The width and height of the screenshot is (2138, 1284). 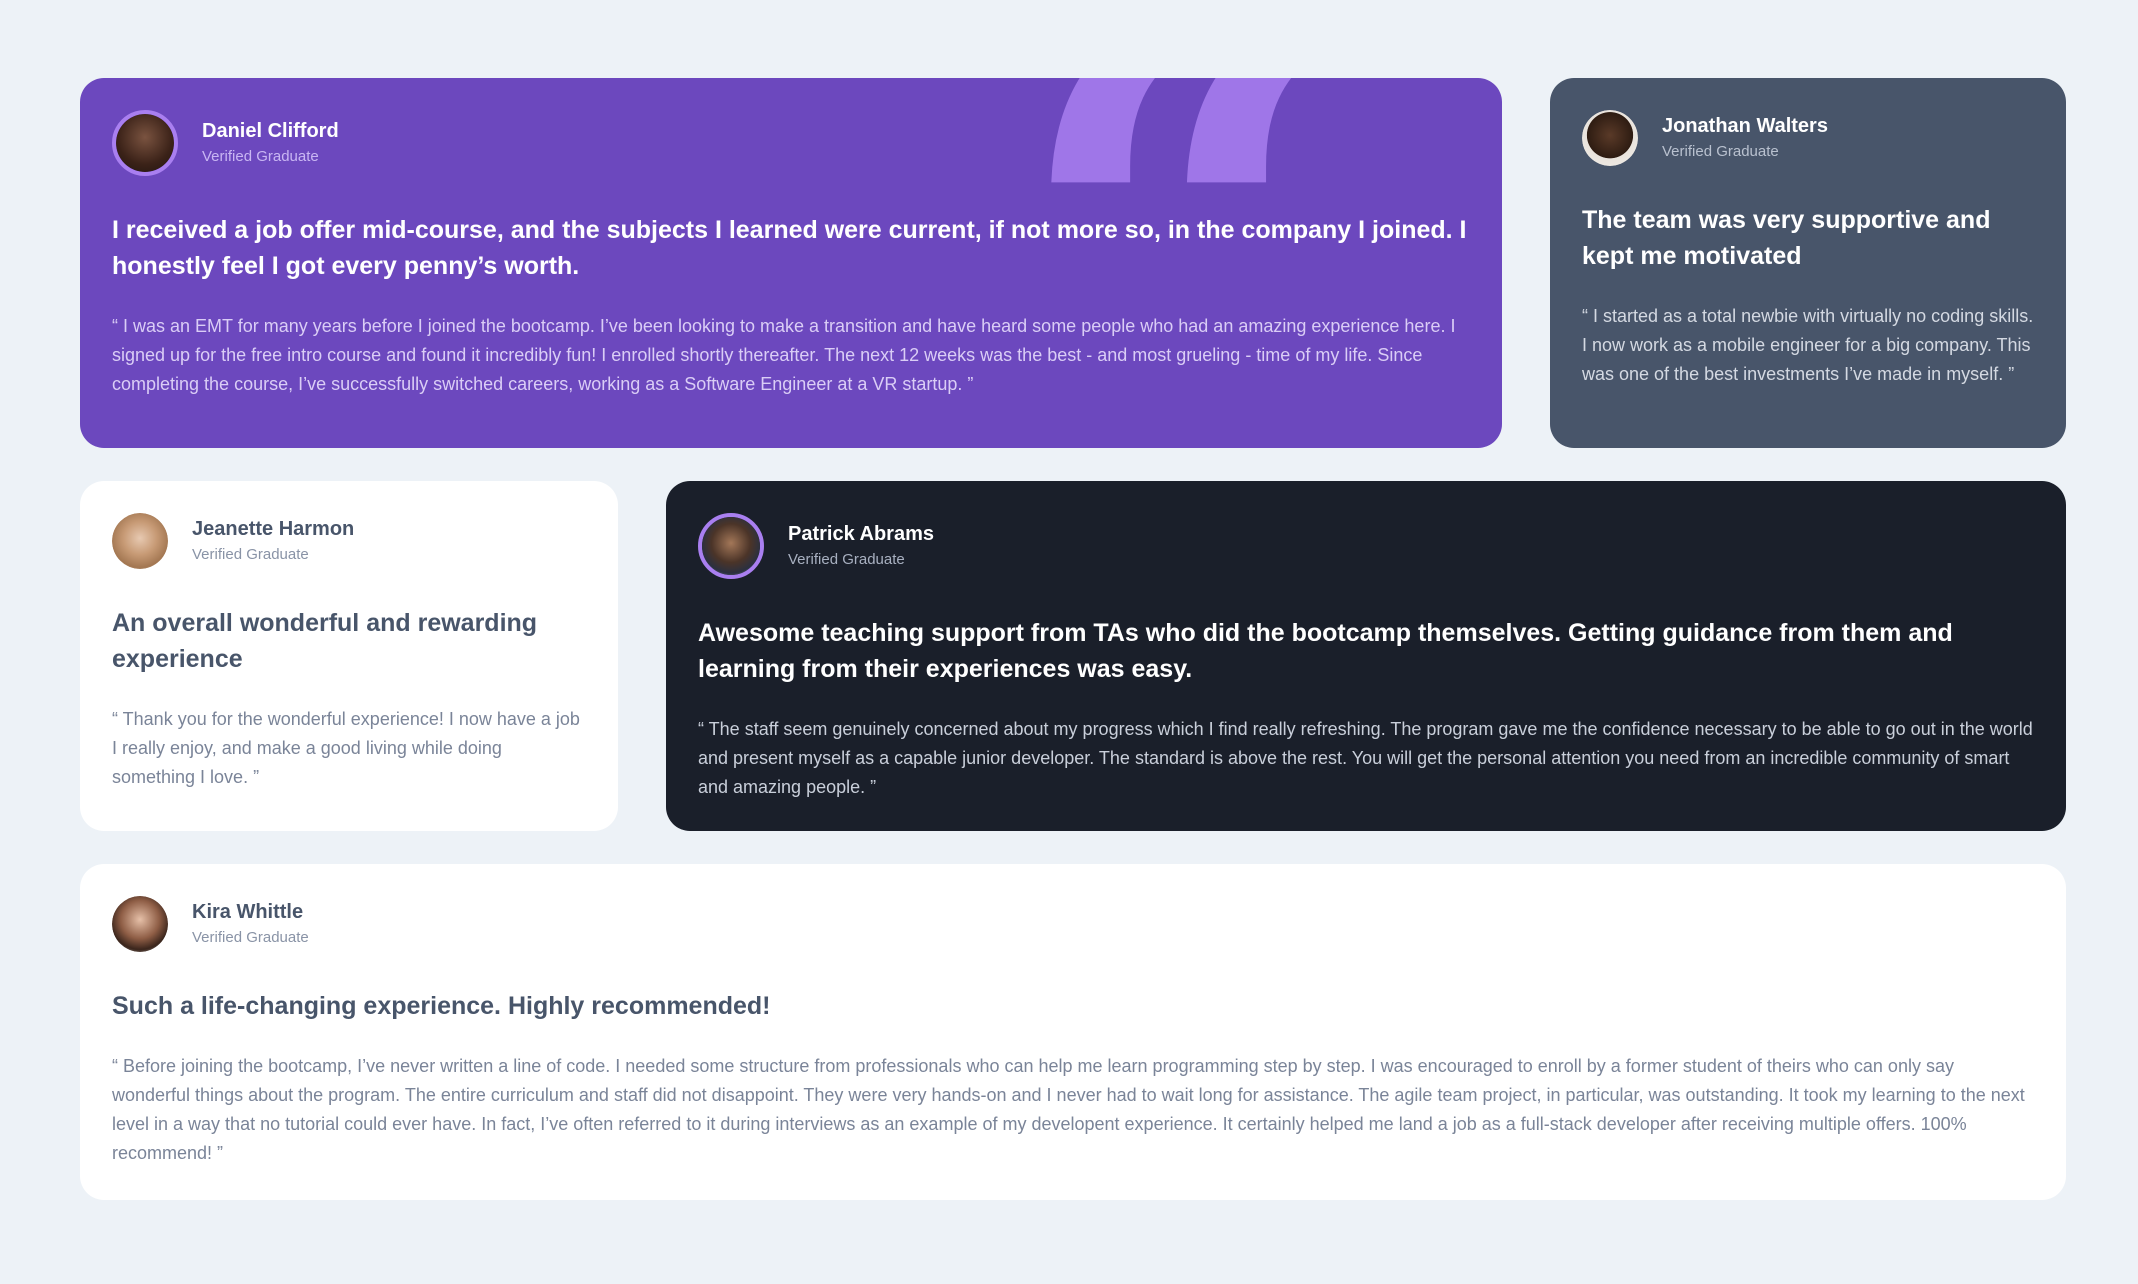 I want to click on author-name: Jonathan Walters, so click(x=1745, y=126).